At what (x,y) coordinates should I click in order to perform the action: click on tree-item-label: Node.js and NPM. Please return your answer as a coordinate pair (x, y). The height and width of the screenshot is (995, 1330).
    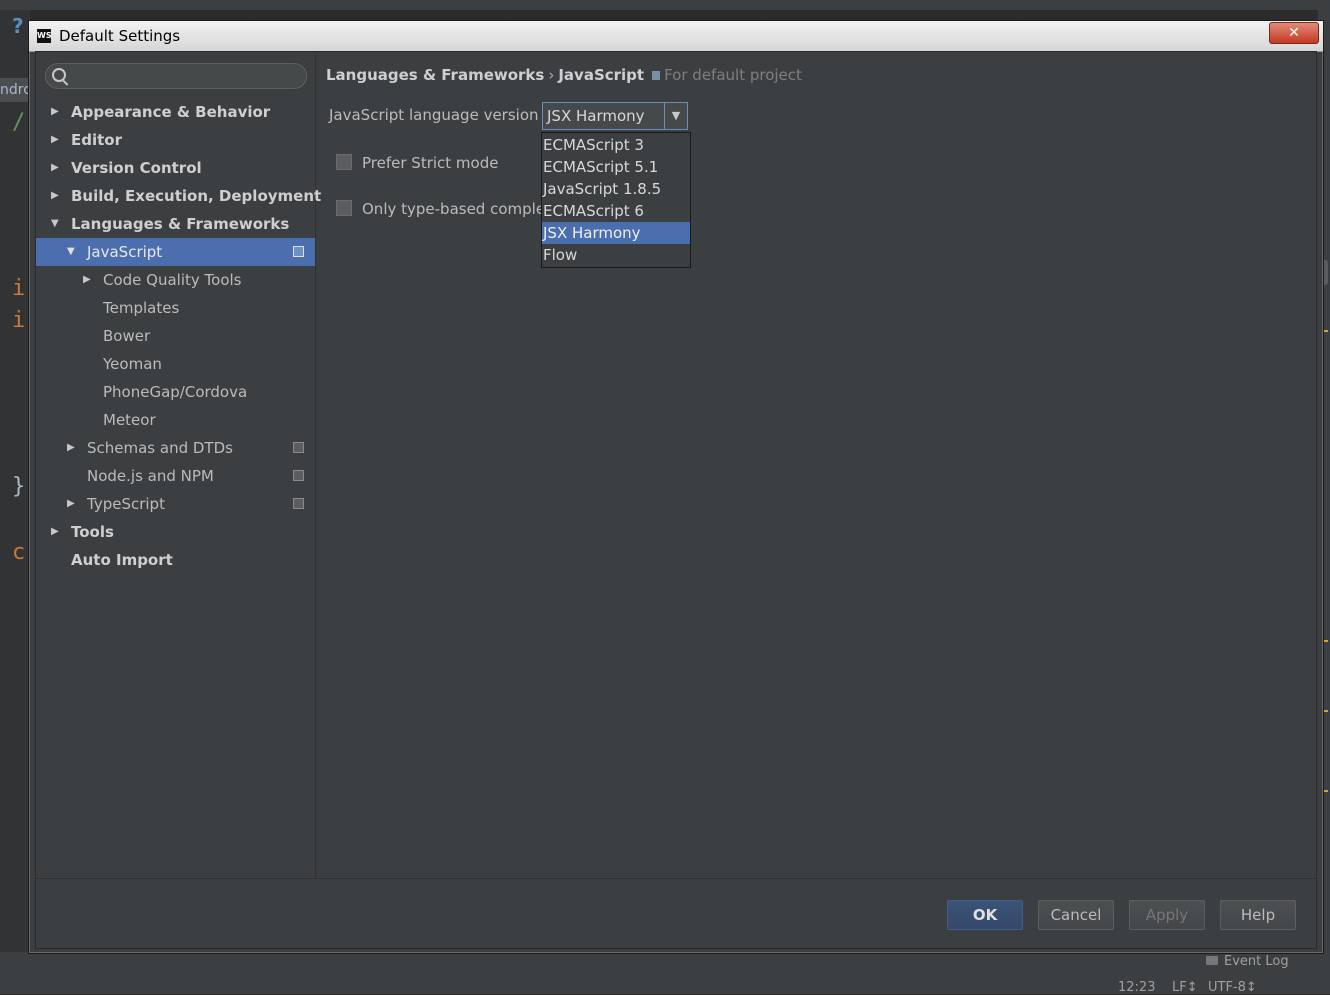
    Looking at the image, I should click on (150, 476).